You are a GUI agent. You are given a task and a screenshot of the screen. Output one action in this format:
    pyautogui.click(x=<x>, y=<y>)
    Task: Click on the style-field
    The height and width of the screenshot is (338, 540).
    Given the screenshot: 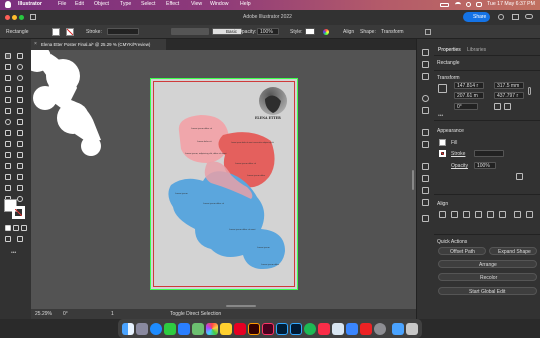 What is the action you would take?
    pyautogui.click(x=310, y=31)
    